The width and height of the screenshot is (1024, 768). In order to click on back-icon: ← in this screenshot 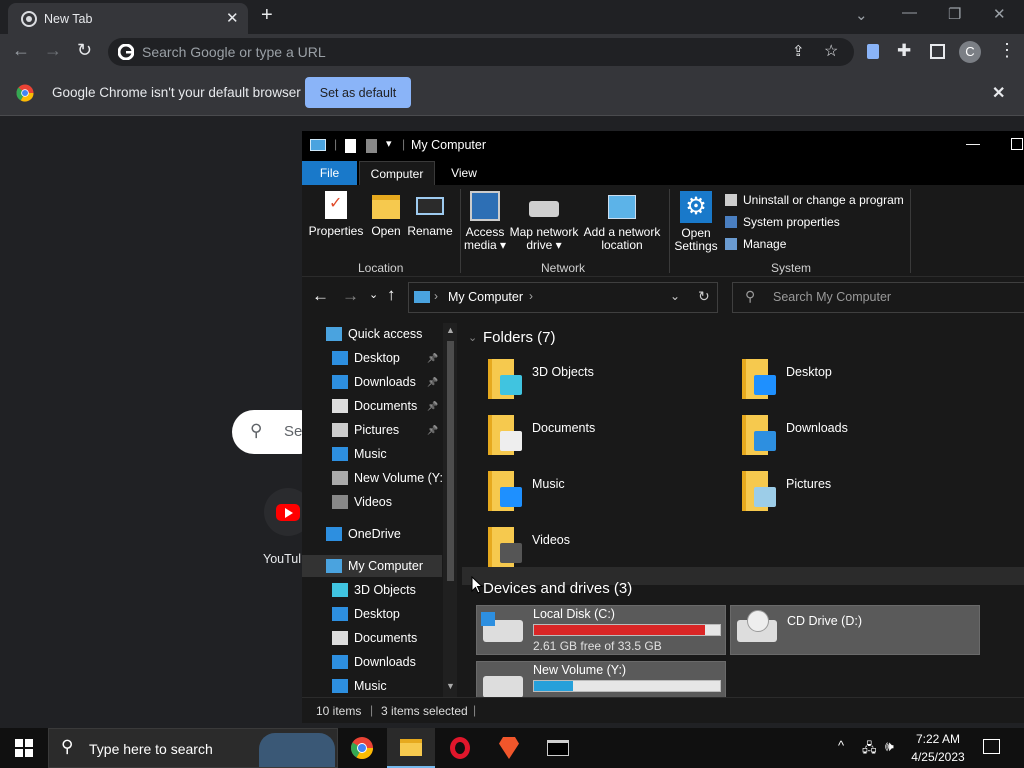, I will do `click(21, 50)`.